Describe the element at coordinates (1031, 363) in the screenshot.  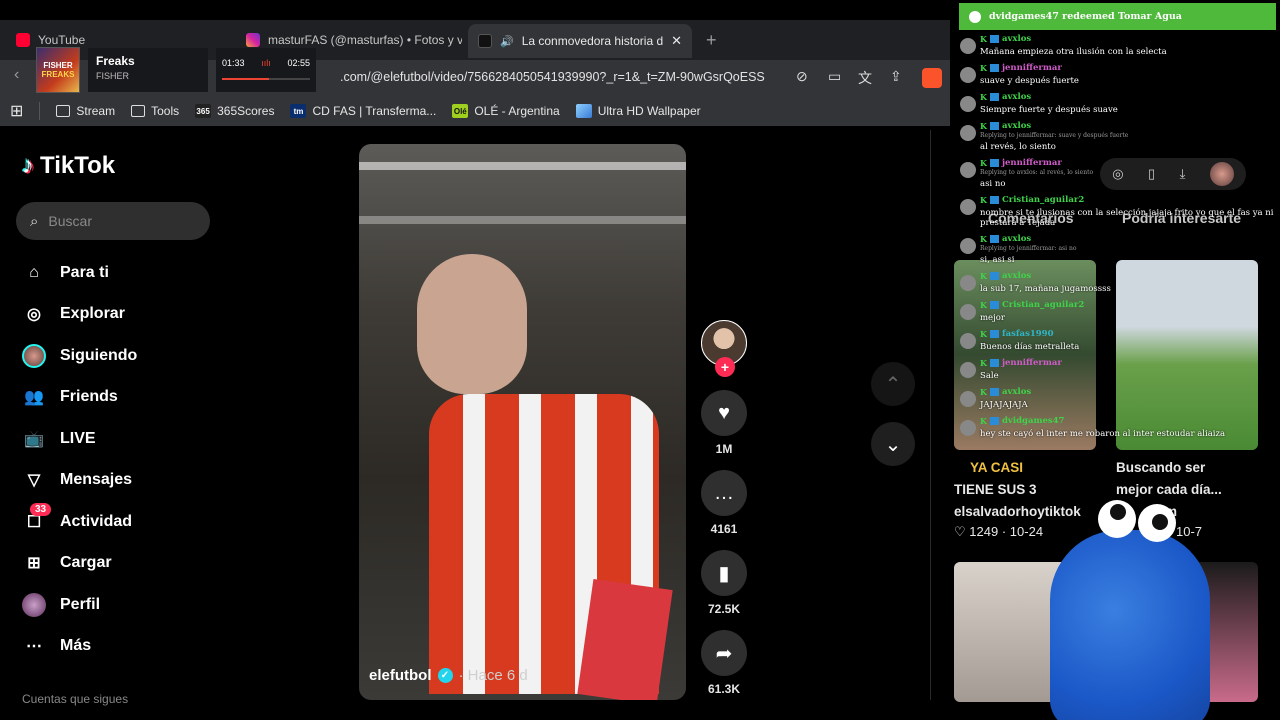
I see `chat-username: jenniffermar` at that location.